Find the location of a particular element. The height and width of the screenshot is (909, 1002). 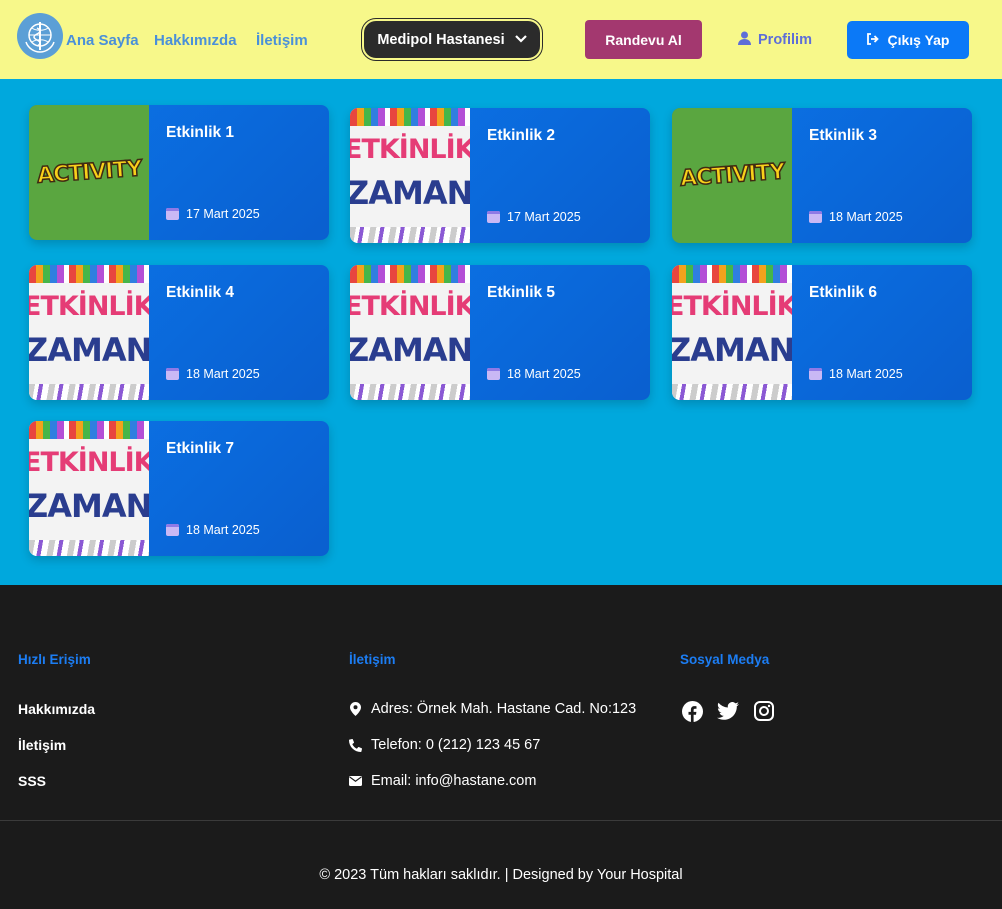

who-emblem-icon is located at coordinates (40, 36).